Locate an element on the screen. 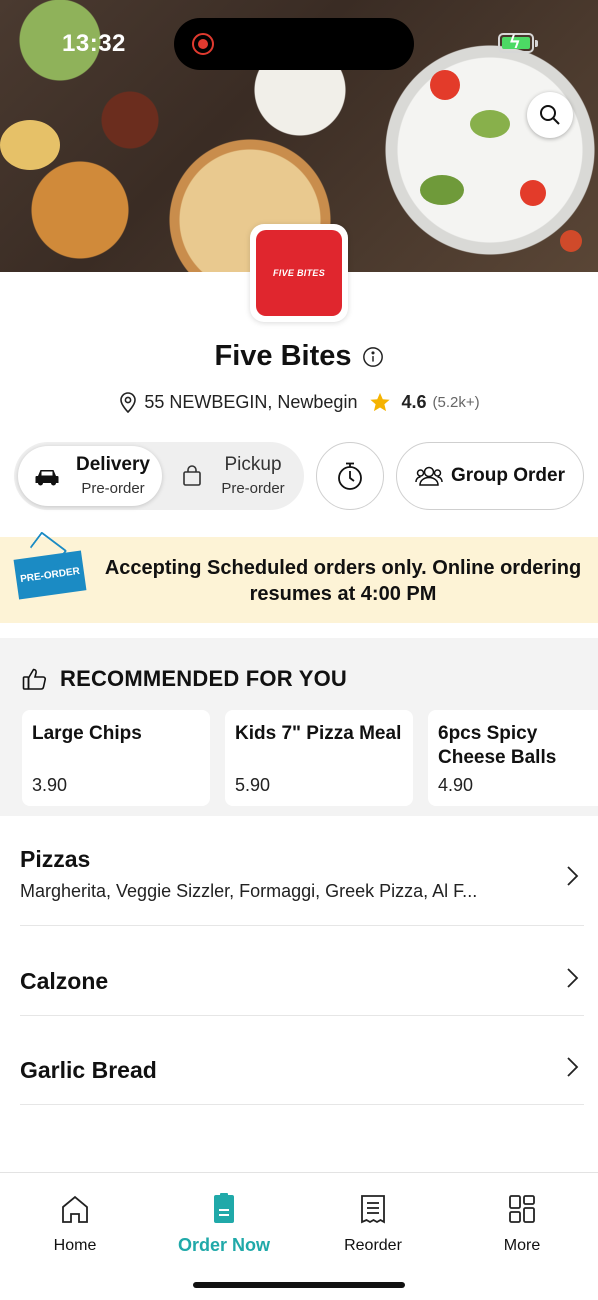  preorder-tag-text: PRE-ORDER is located at coordinates (50, 575).